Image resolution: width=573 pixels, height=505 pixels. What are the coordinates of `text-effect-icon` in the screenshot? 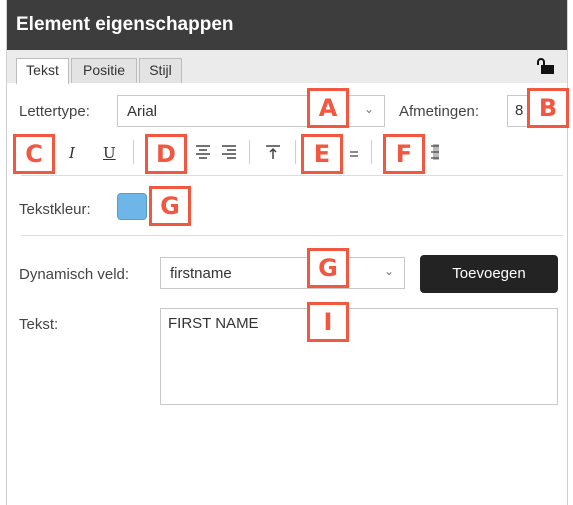 It's located at (354, 154).